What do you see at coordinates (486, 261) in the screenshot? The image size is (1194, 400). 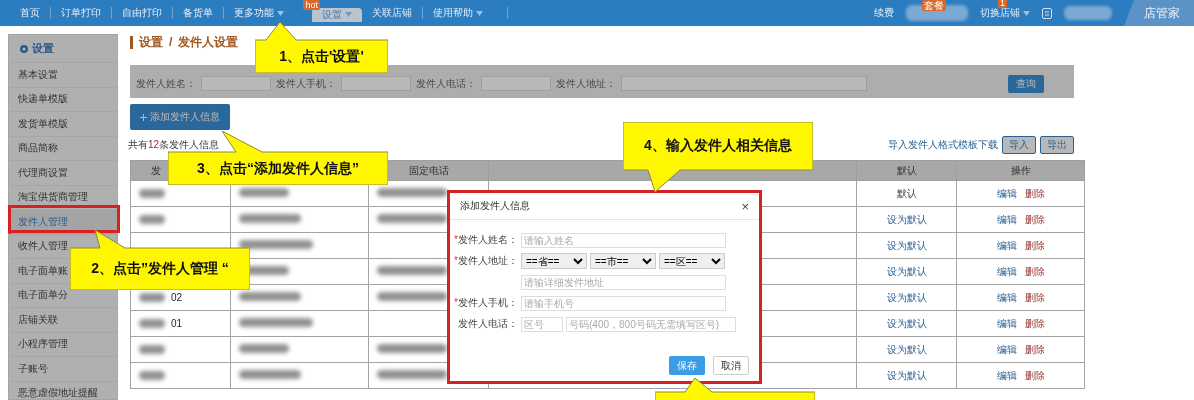 I see `field-label: *发件人地址：` at bounding box center [486, 261].